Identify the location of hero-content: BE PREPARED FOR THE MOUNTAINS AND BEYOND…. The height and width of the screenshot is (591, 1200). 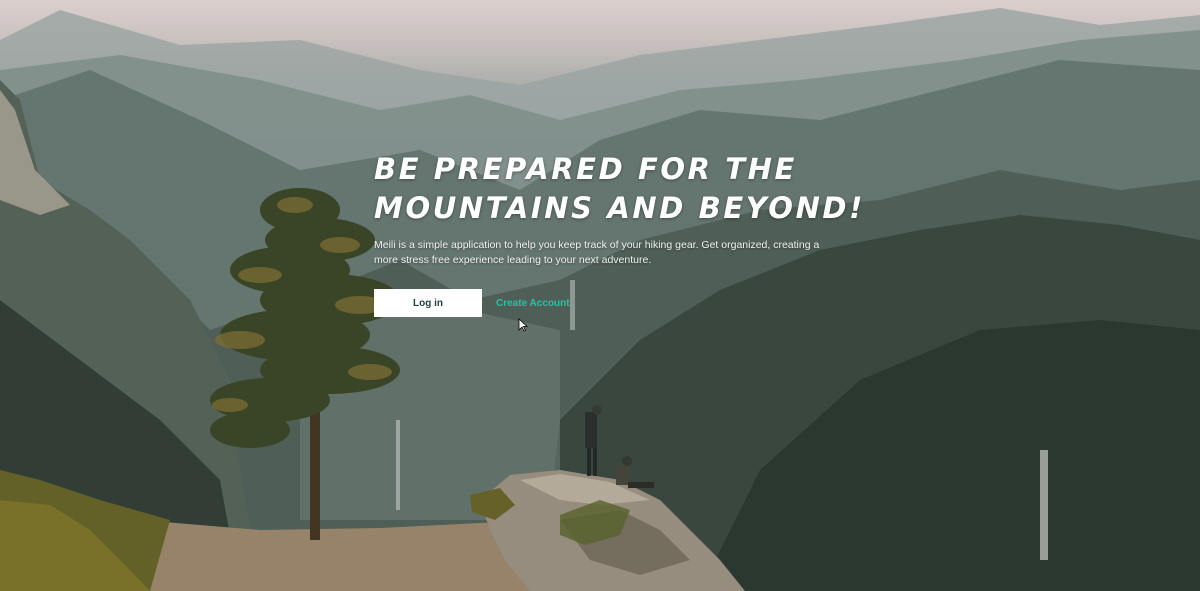
(619, 209).